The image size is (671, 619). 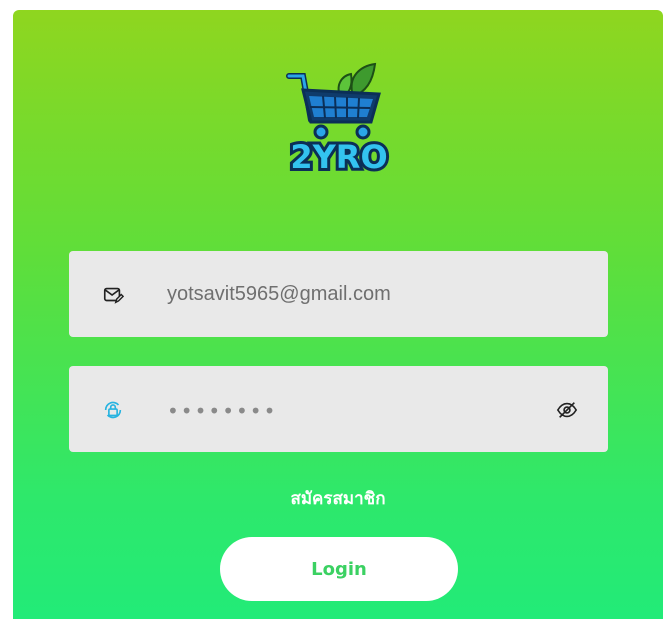 I want to click on password-field: ••••••••, so click(x=338, y=409).